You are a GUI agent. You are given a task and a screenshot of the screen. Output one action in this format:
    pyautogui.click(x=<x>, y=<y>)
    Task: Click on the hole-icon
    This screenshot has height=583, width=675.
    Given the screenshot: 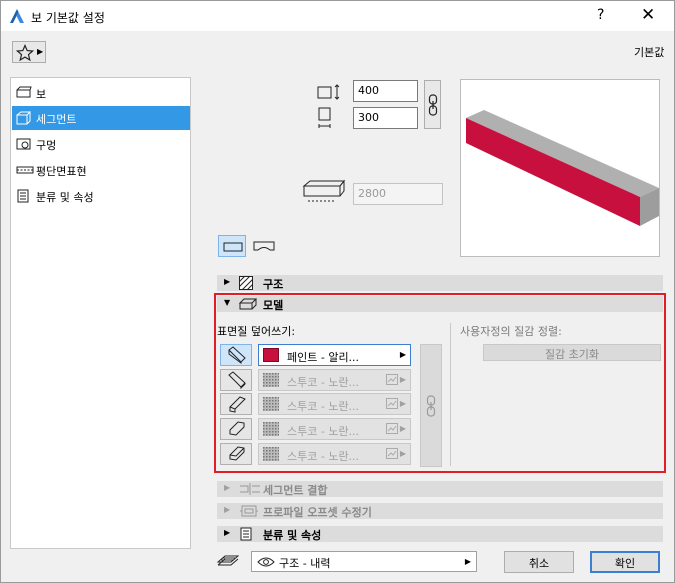 What is the action you would take?
    pyautogui.click(x=23, y=144)
    